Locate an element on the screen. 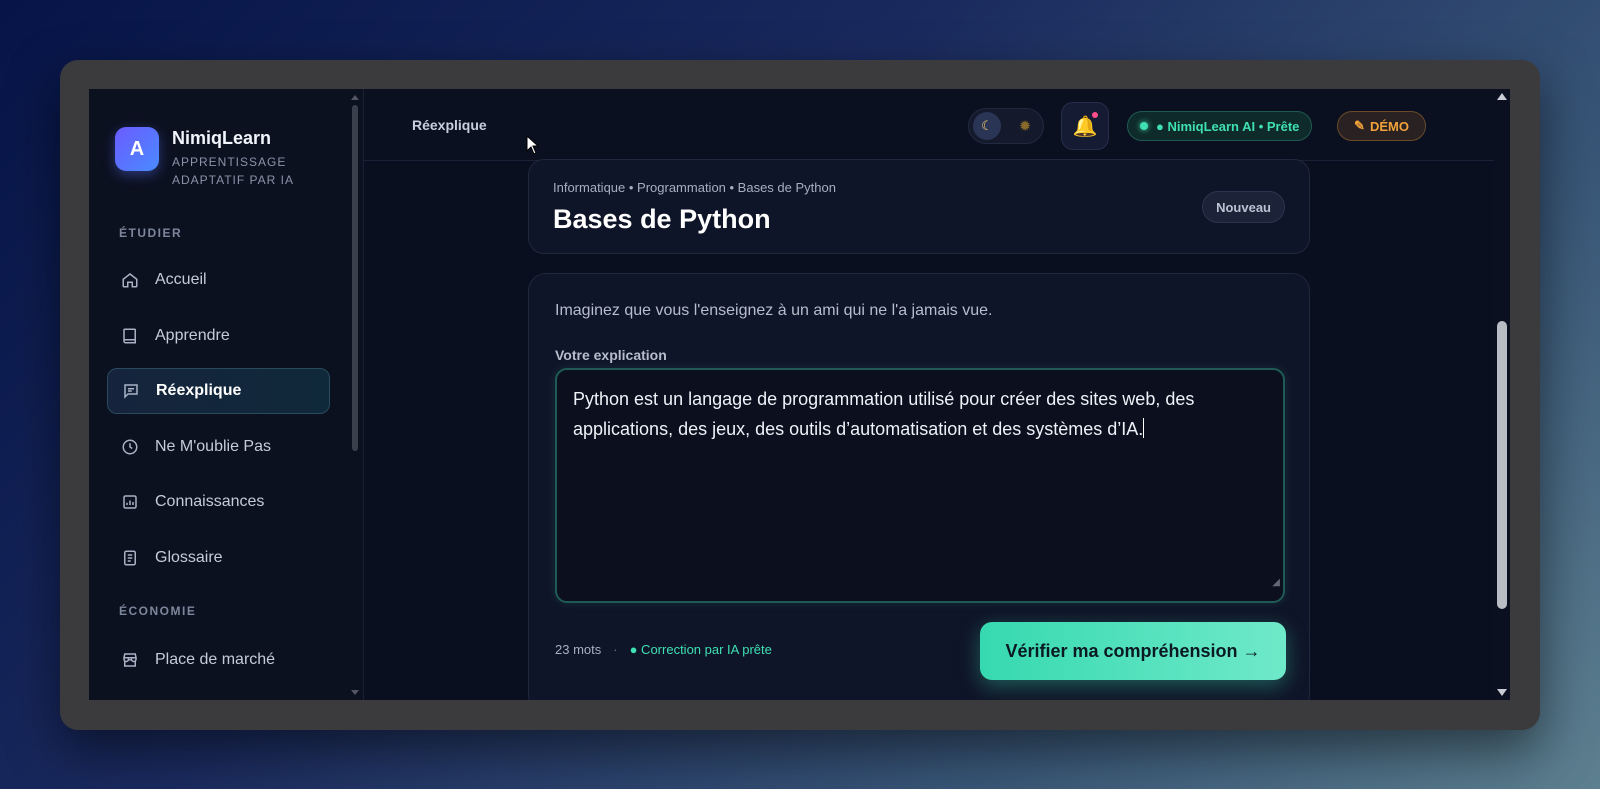 The width and height of the screenshot is (1600, 789). sidebar-item-apprendre: Apprendre is located at coordinates (218, 336).